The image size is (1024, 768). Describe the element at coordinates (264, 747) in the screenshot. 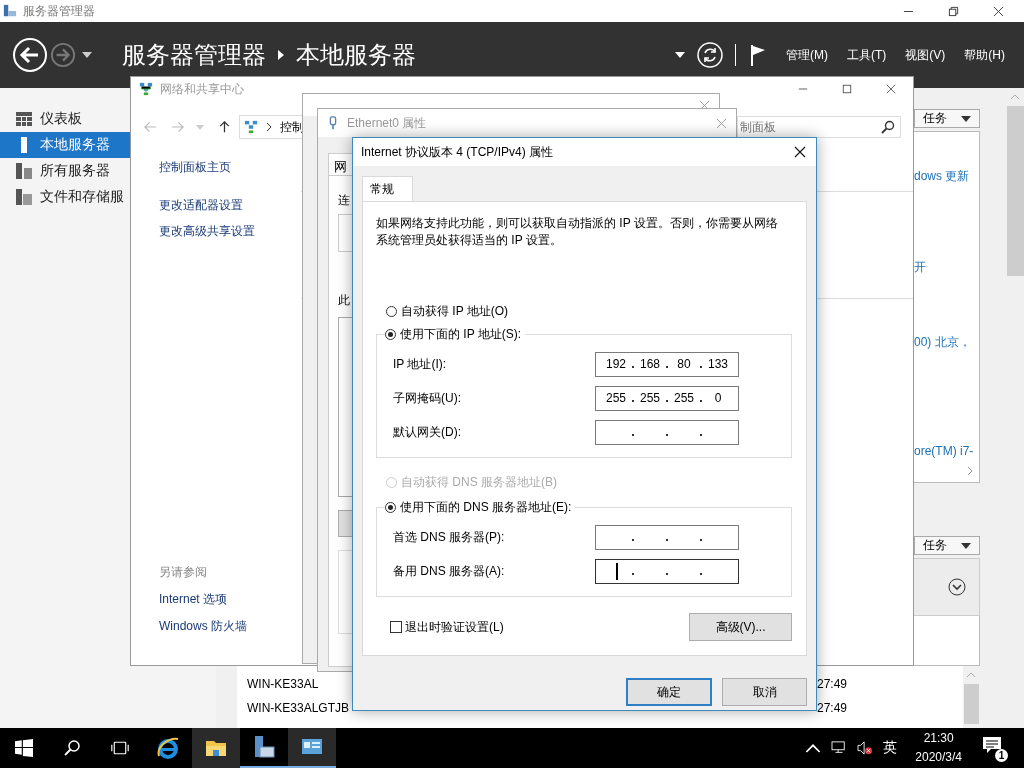

I see `server-manager-icon` at that location.